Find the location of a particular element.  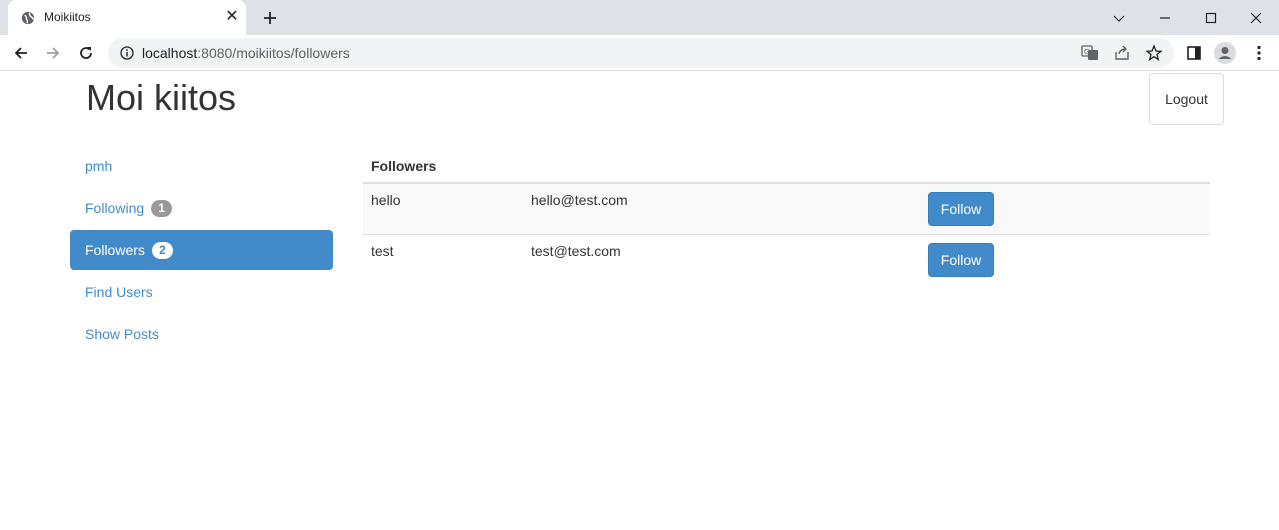

follower-name: hello is located at coordinates (443, 208).